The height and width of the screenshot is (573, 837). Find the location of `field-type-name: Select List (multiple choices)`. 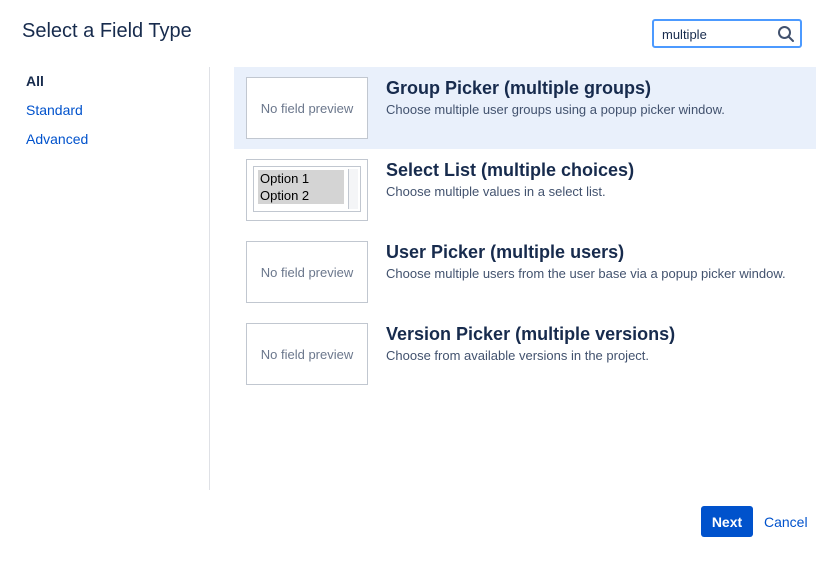

field-type-name: Select List (multiple choices) is located at coordinates (510, 170).